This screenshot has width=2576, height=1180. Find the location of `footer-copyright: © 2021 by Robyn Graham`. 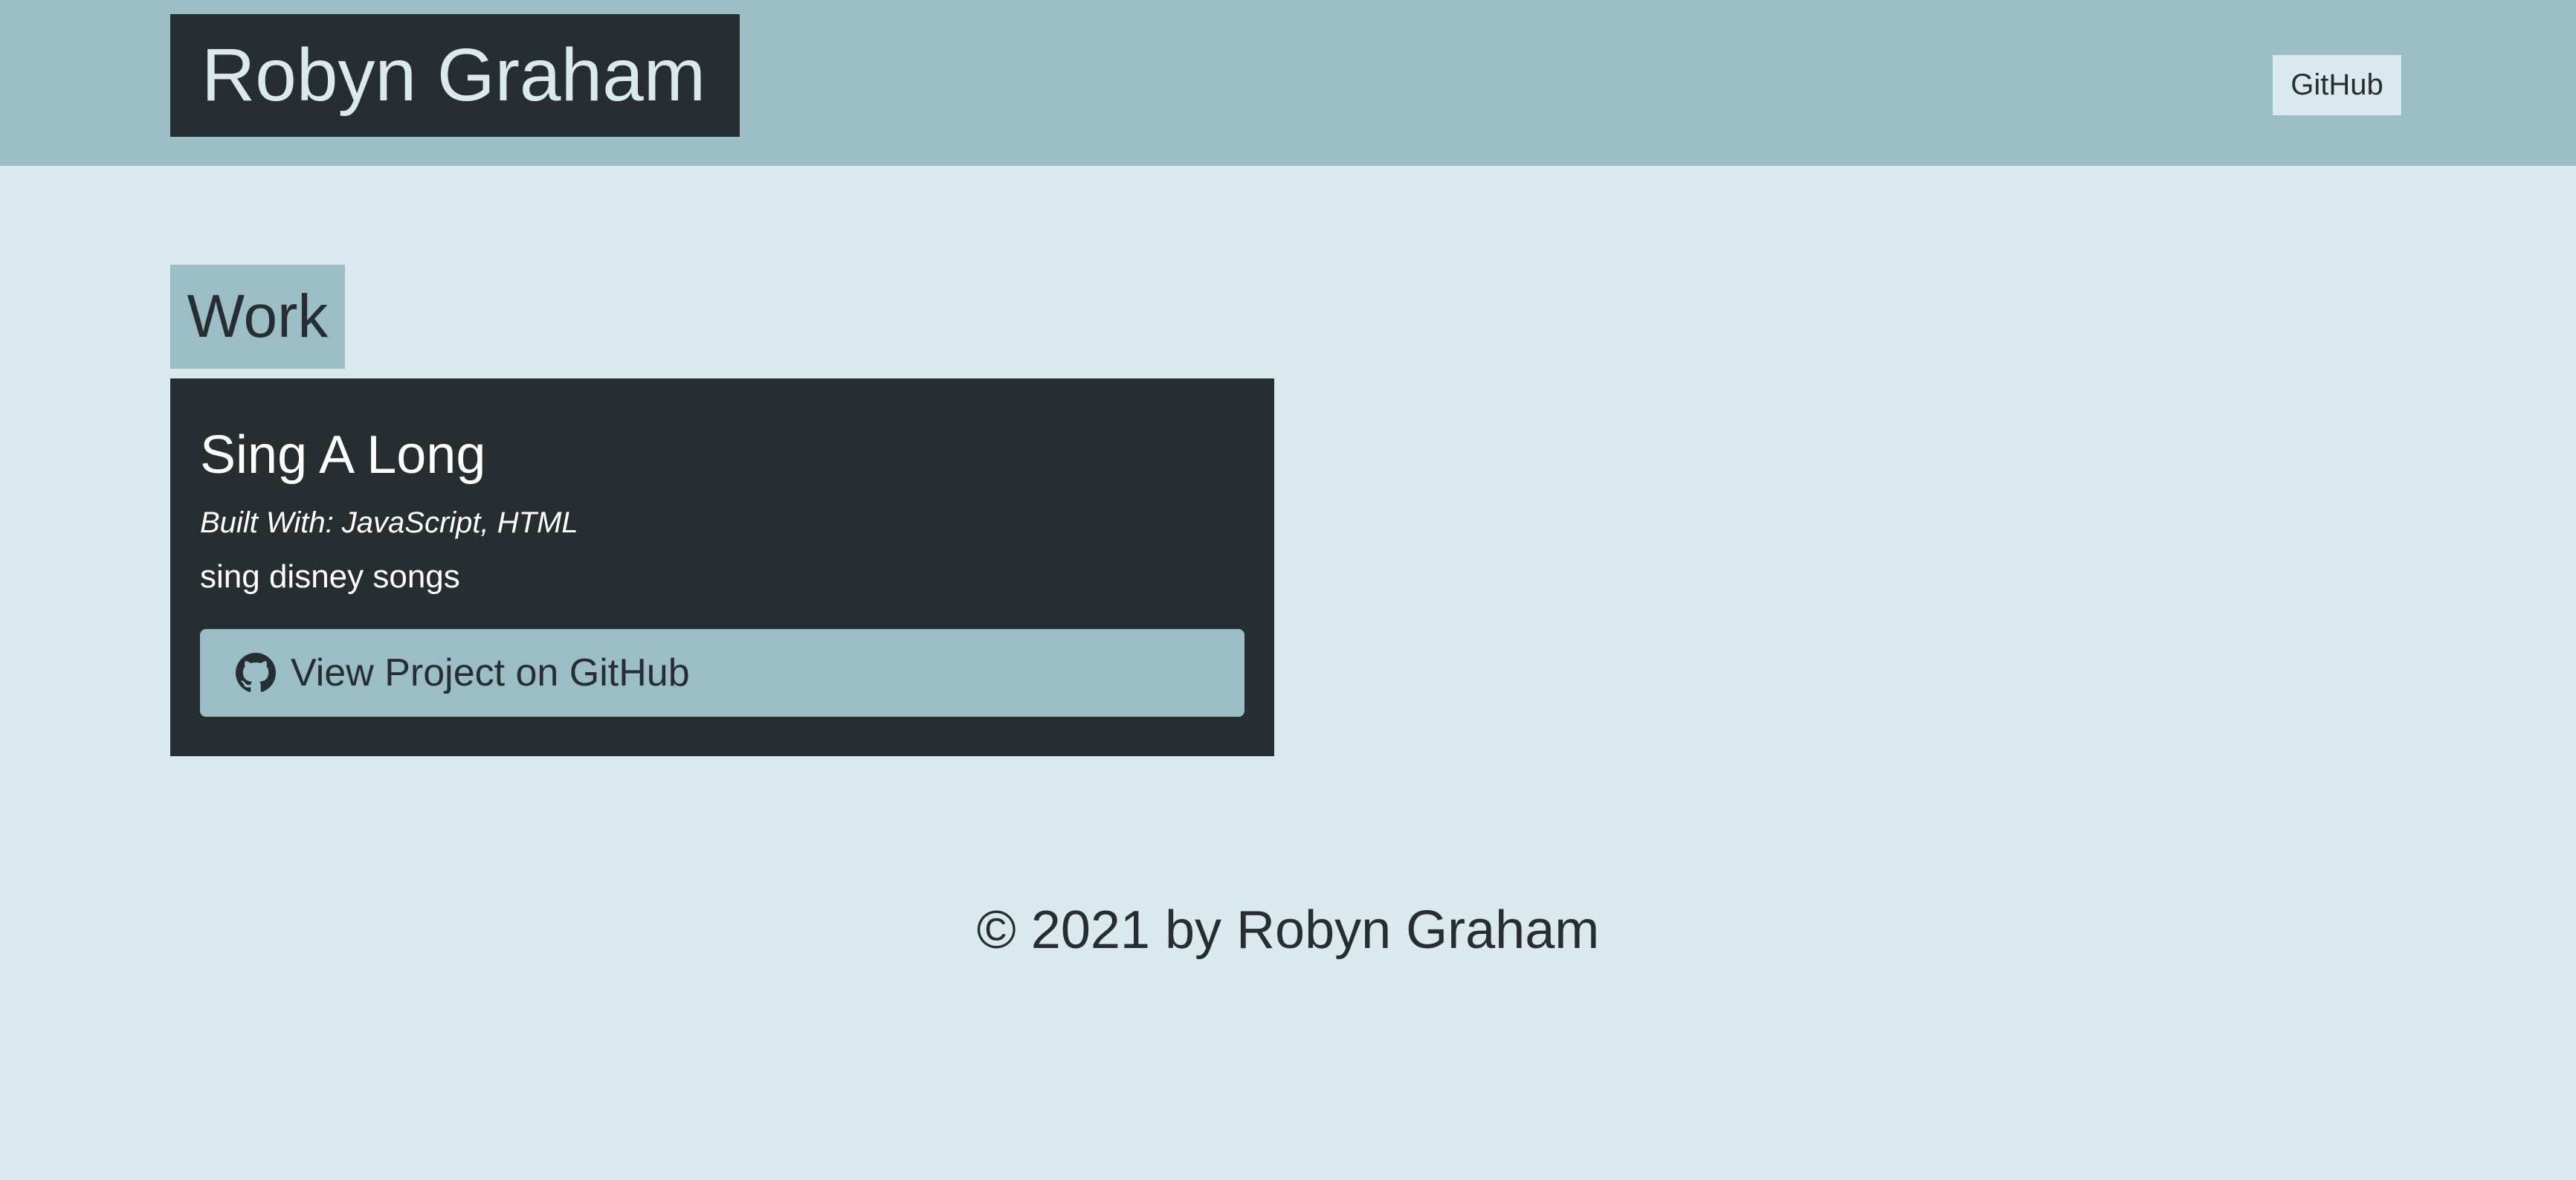

footer-copyright: © 2021 by Robyn Graham is located at coordinates (1288, 930).